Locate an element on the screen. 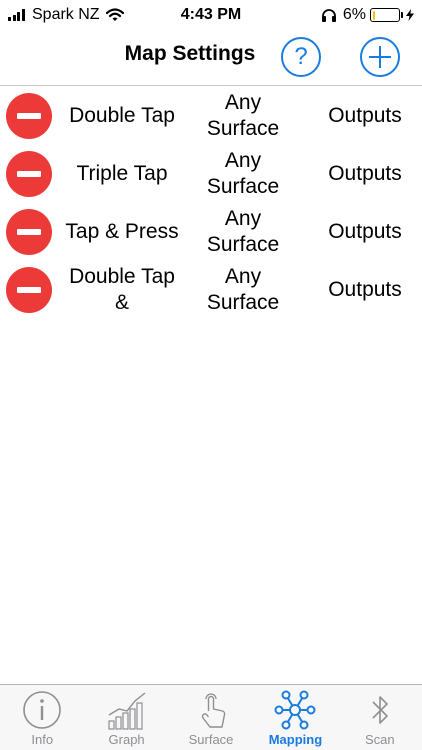  battery-icon is located at coordinates (385, 15).